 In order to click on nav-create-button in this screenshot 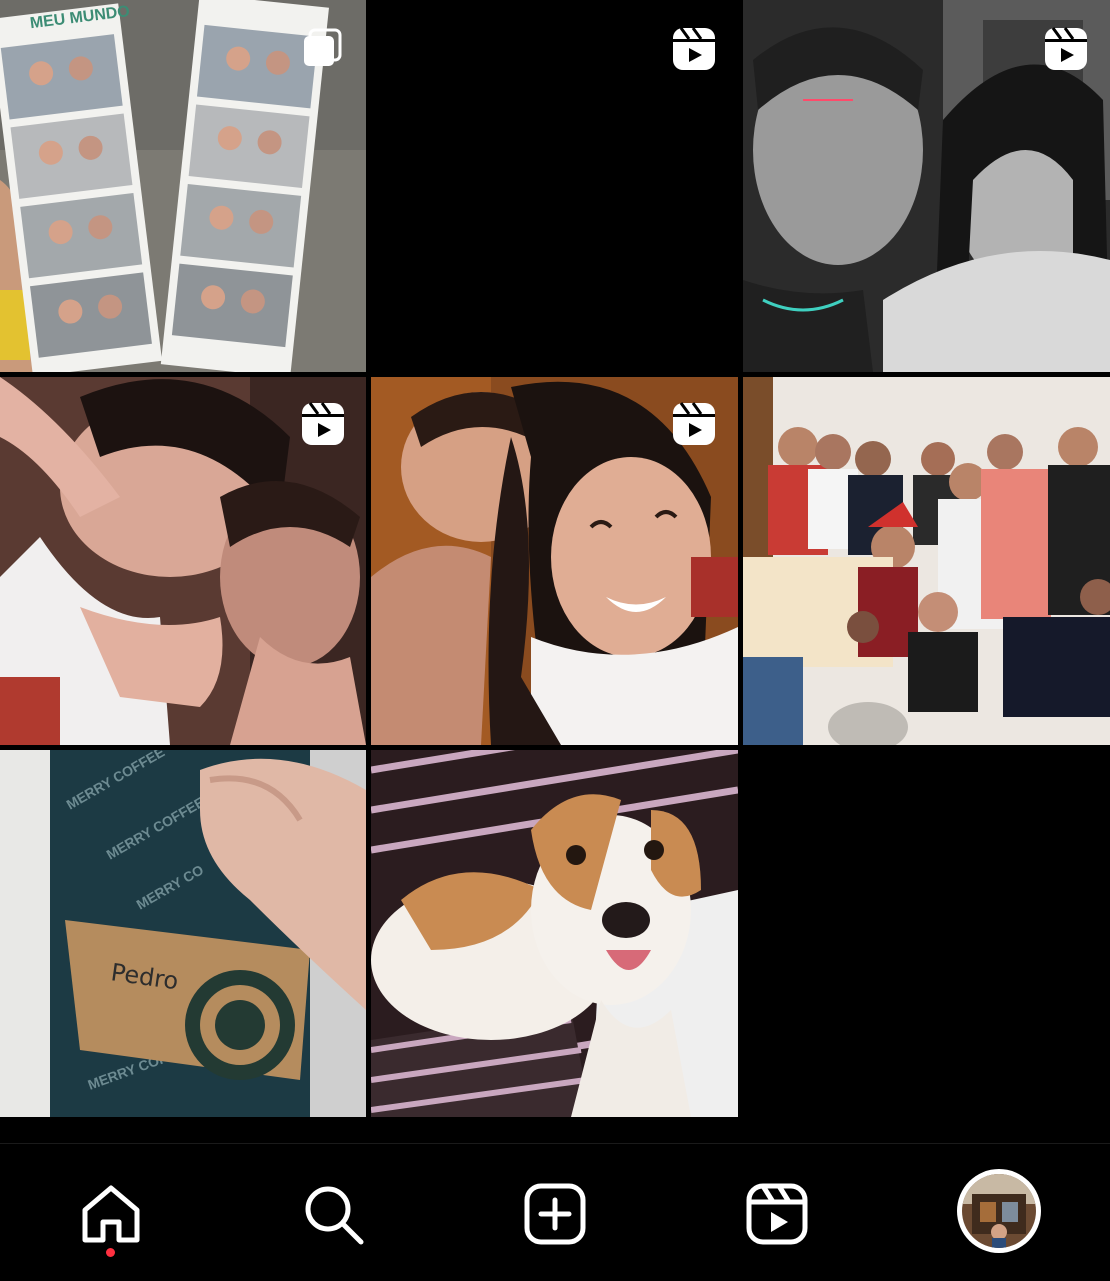, I will do `click(555, 1214)`.